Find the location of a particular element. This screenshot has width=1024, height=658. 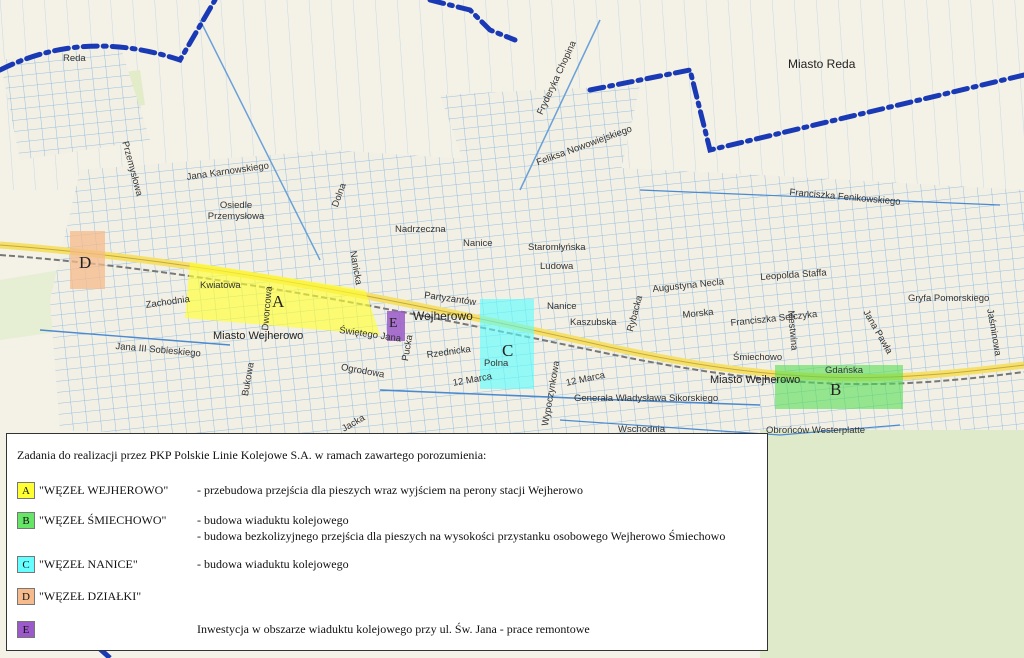

label-gryfa: Gryfa Pomorskiego is located at coordinates (949, 298).